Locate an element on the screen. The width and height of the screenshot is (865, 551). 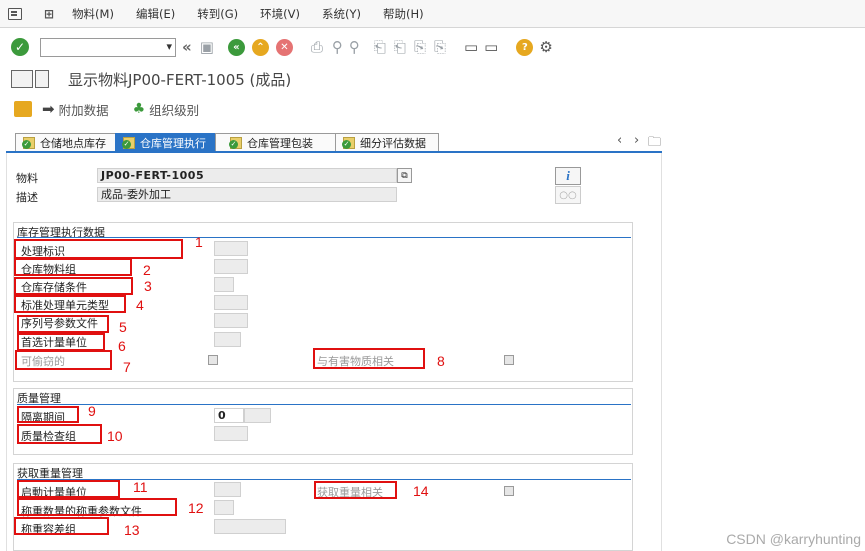
preferred-uom-field is located at coordinates (227, 339).